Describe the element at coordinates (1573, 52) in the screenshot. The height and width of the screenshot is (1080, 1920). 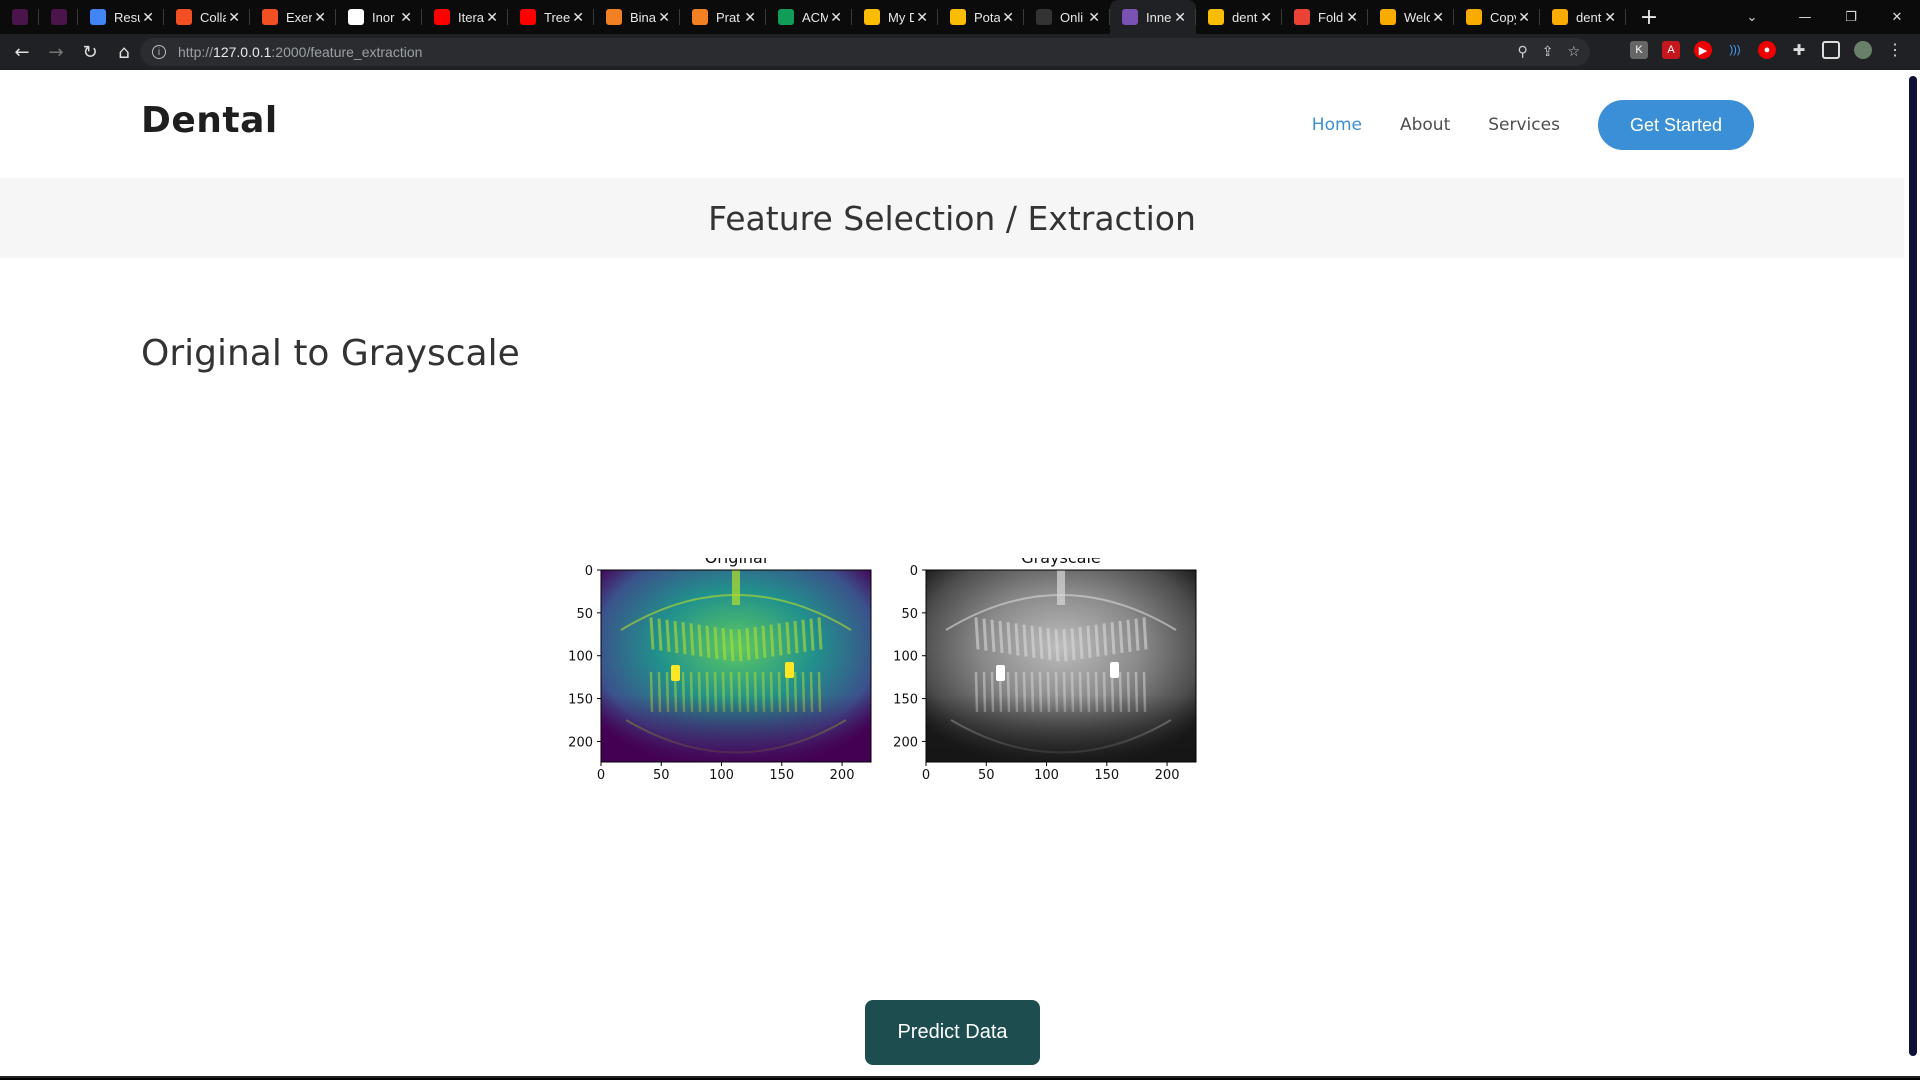
I see `bookmark-star-icon: ☆` at that location.